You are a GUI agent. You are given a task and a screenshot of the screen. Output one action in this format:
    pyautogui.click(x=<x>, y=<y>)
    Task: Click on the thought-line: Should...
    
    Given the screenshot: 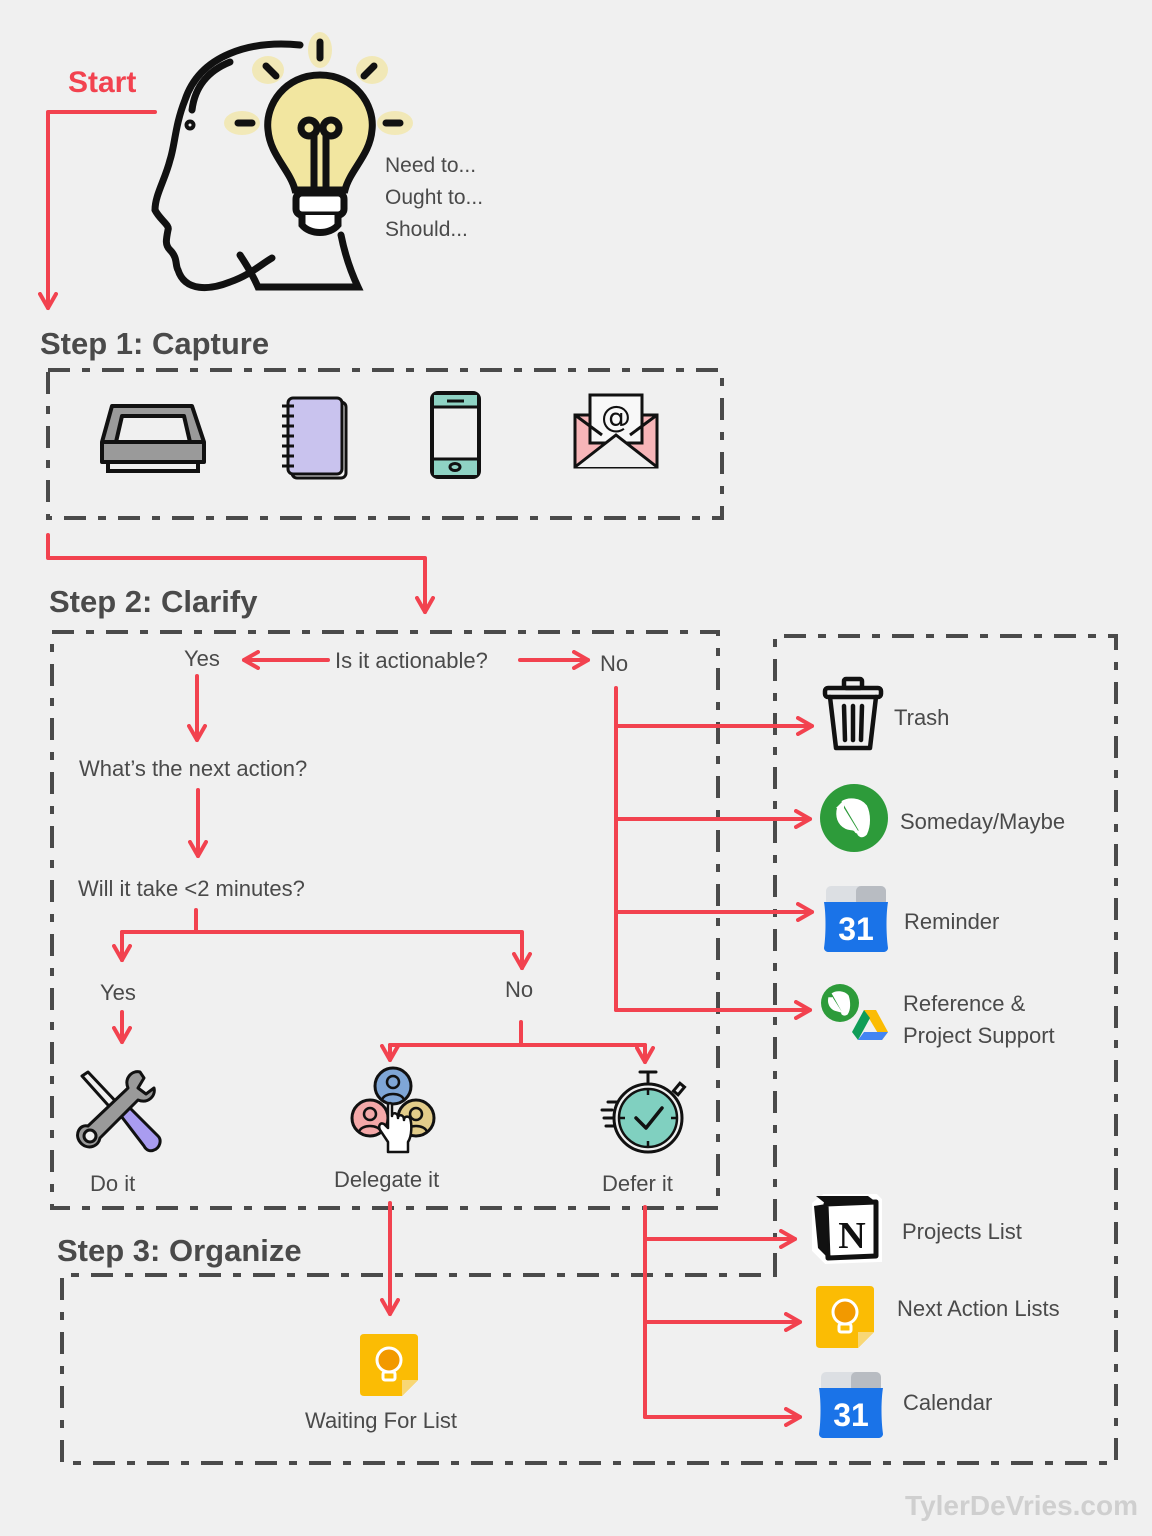 What is the action you would take?
    pyautogui.click(x=426, y=229)
    